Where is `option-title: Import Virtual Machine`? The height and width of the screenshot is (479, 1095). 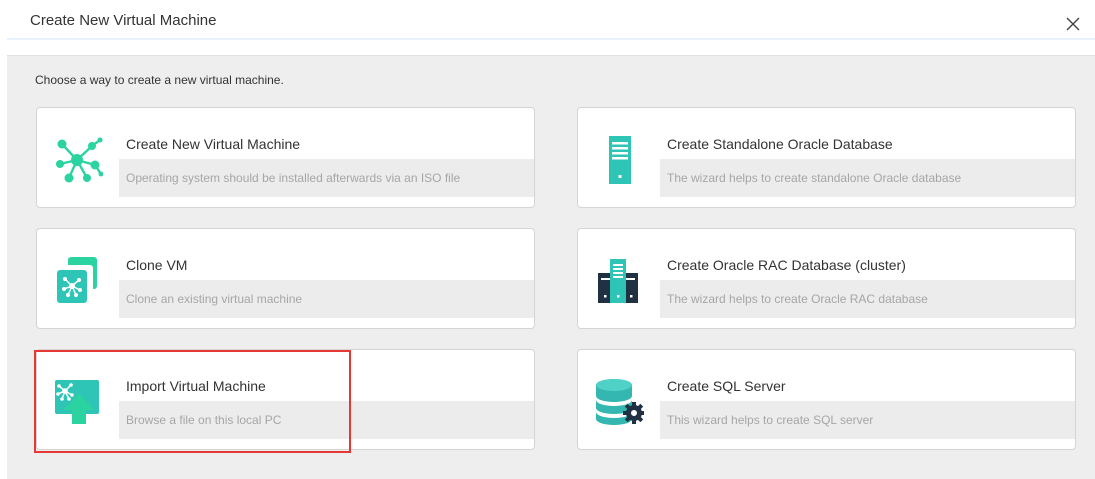
option-title: Import Virtual Machine is located at coordinates (196, 386).